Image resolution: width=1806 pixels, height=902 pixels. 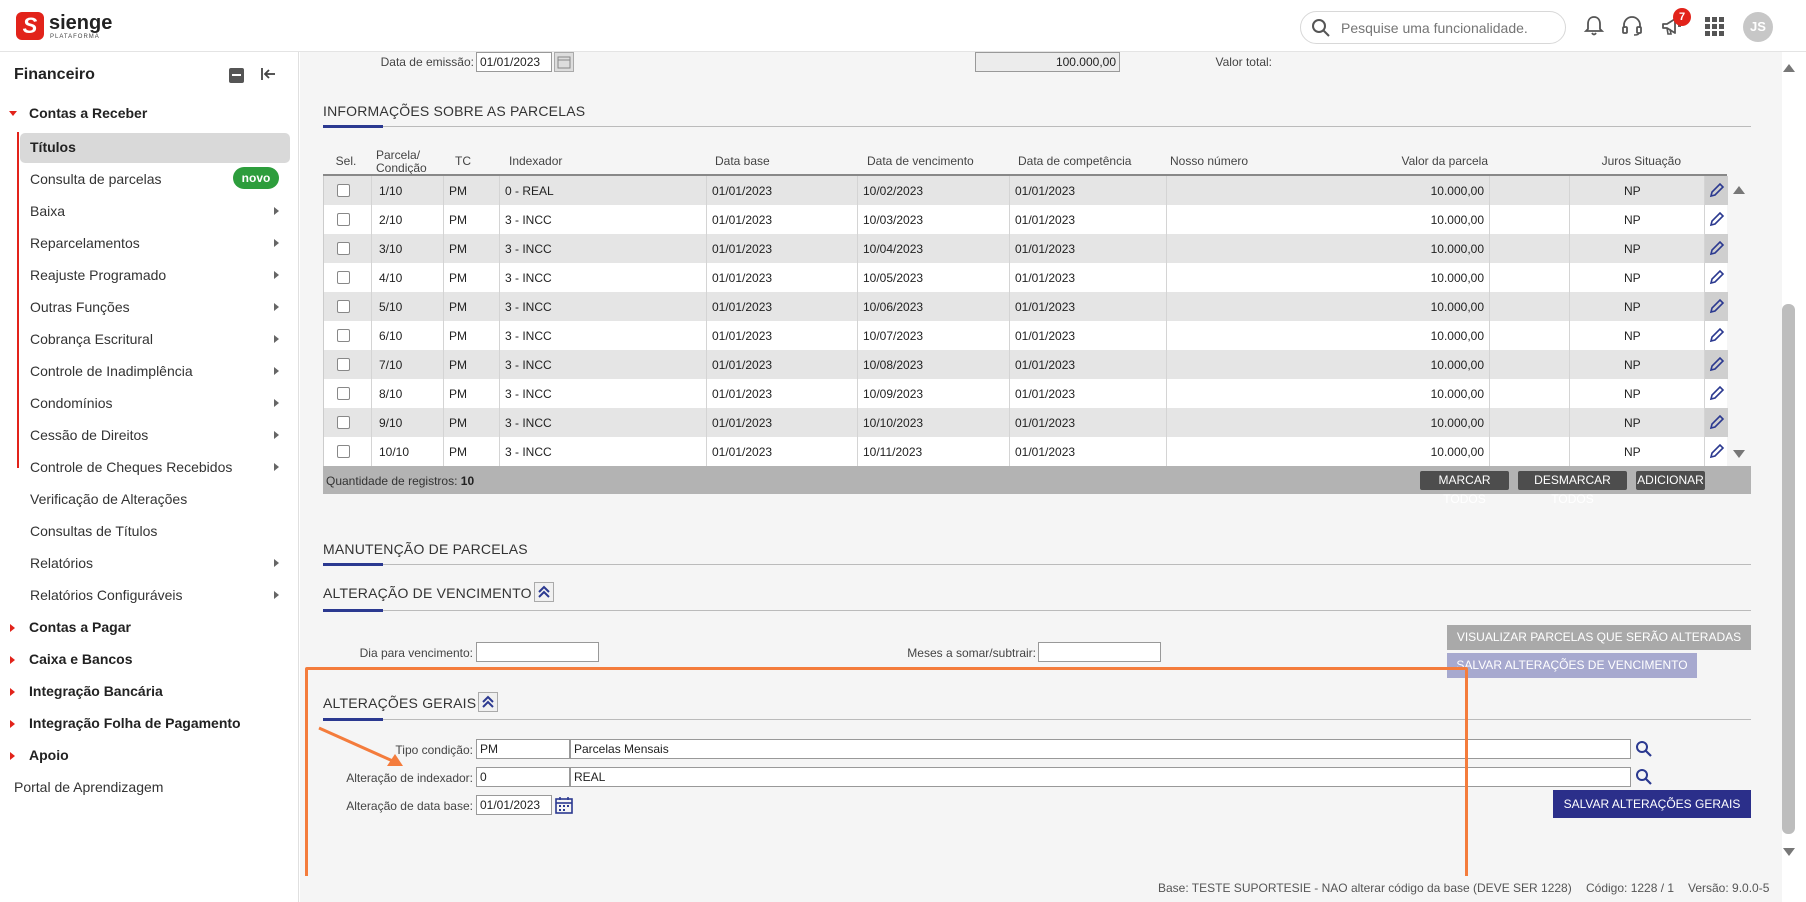 What do you see at coordinates (1739, 321) in the screenshot?
I see `grid-scrollbar` at bounding box center [1739, 321].